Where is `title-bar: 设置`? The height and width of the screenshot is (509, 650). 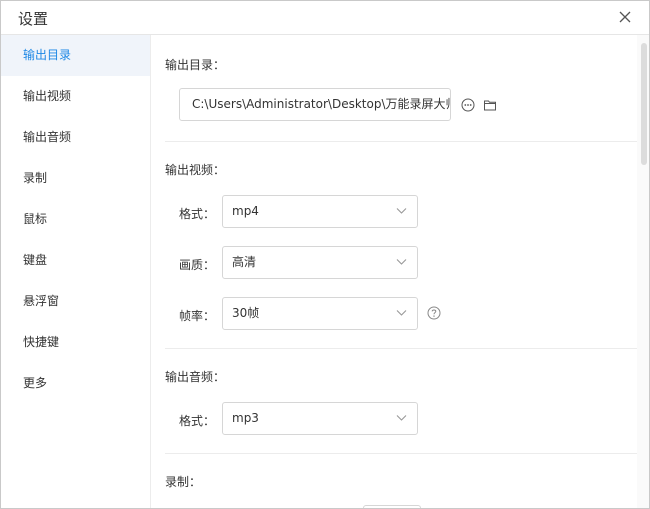
title-bar: 设置 is located at coordinates (325, 18).